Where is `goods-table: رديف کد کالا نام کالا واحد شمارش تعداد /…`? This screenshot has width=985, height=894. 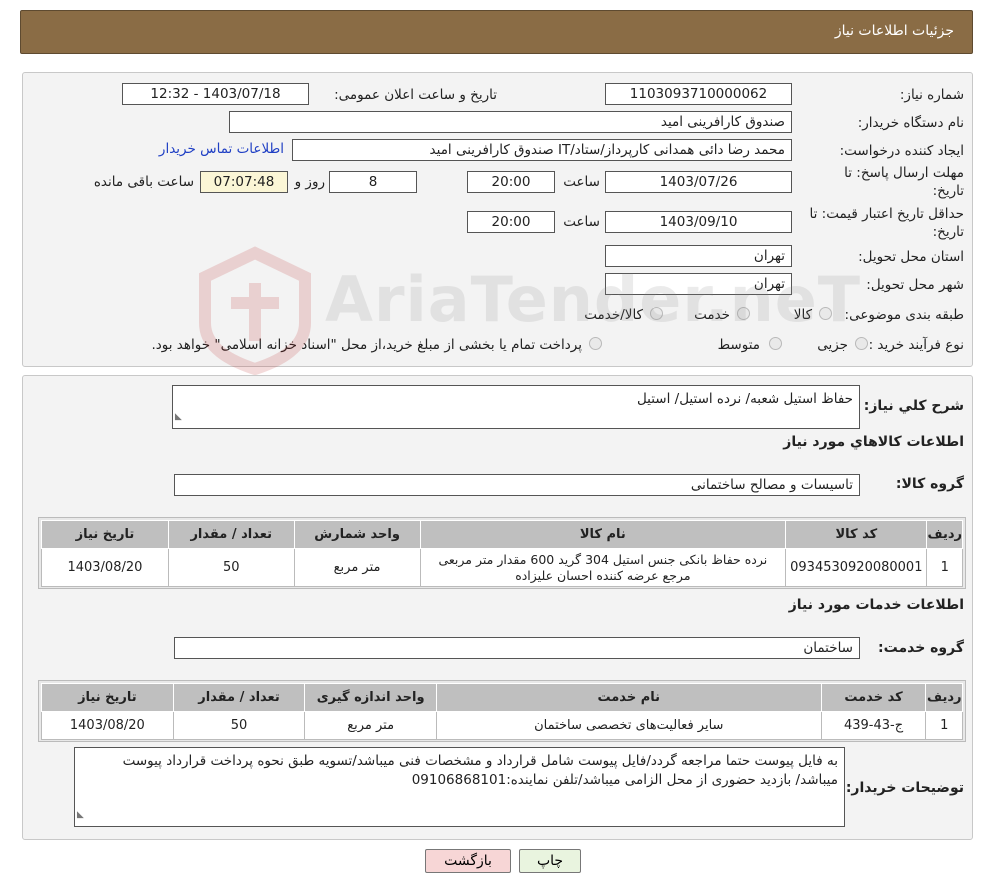 goods-table: رديف کد کالا نام کالا واحد شمارش تعداد /… is located at coordinates (502, 553).